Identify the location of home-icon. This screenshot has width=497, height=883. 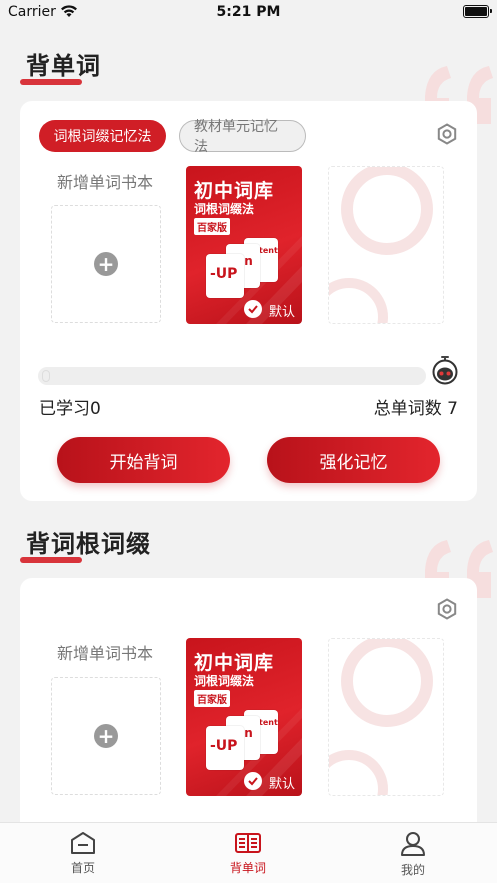
(83, 843).